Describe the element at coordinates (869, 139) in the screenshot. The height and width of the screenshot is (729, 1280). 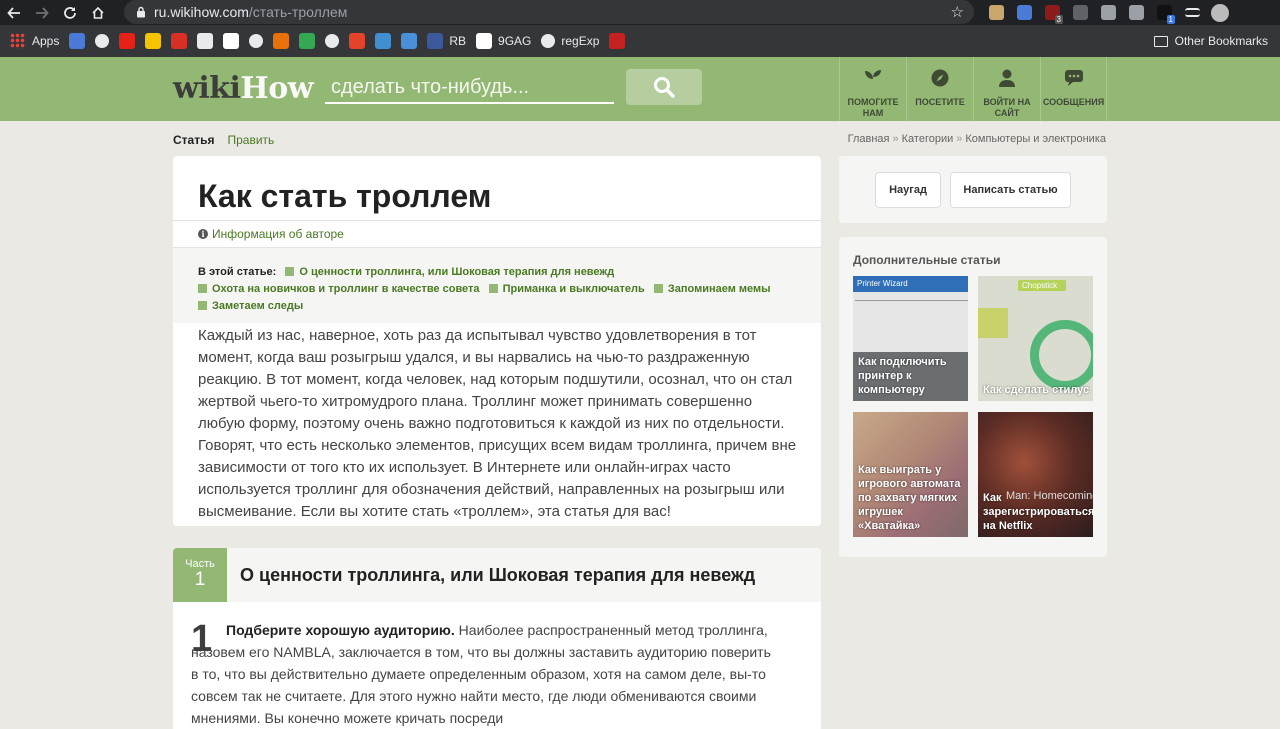
I see `breadcrumb-home: Главная` at that location.